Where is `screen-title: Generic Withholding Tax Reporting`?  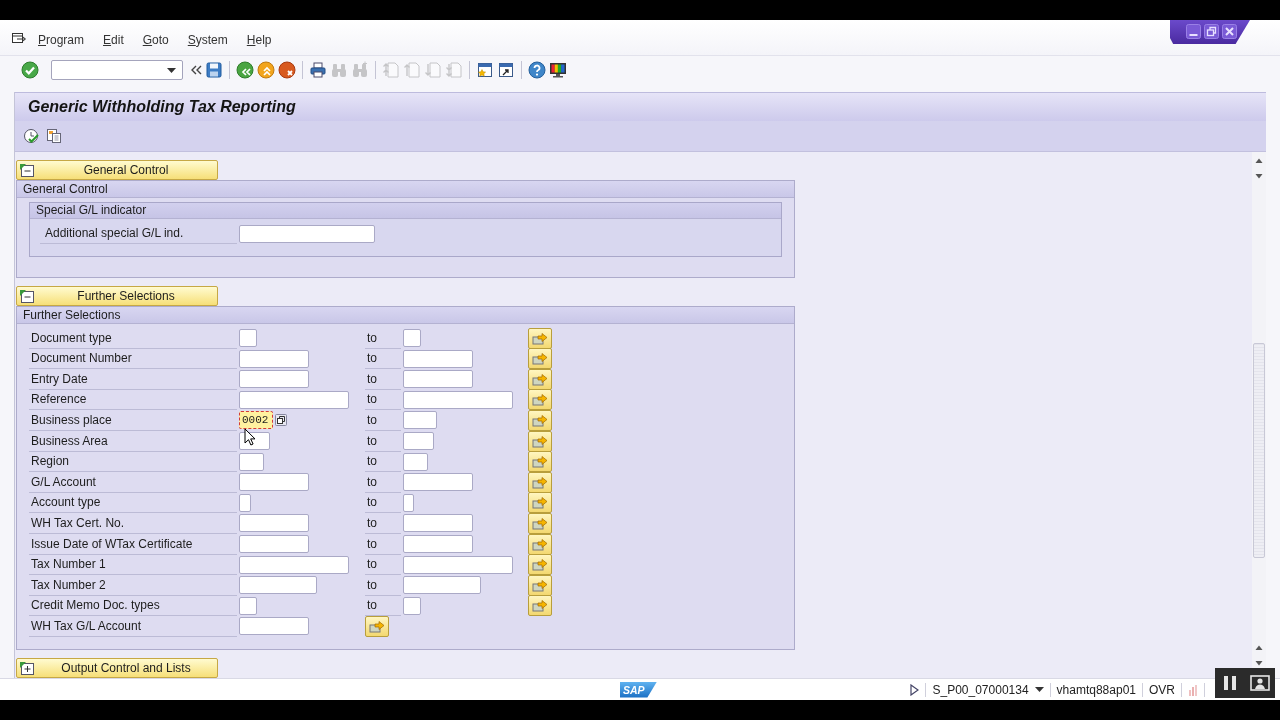 screen-title: Generic Withholding Tax Reporting is located at coordinates (162, 107).